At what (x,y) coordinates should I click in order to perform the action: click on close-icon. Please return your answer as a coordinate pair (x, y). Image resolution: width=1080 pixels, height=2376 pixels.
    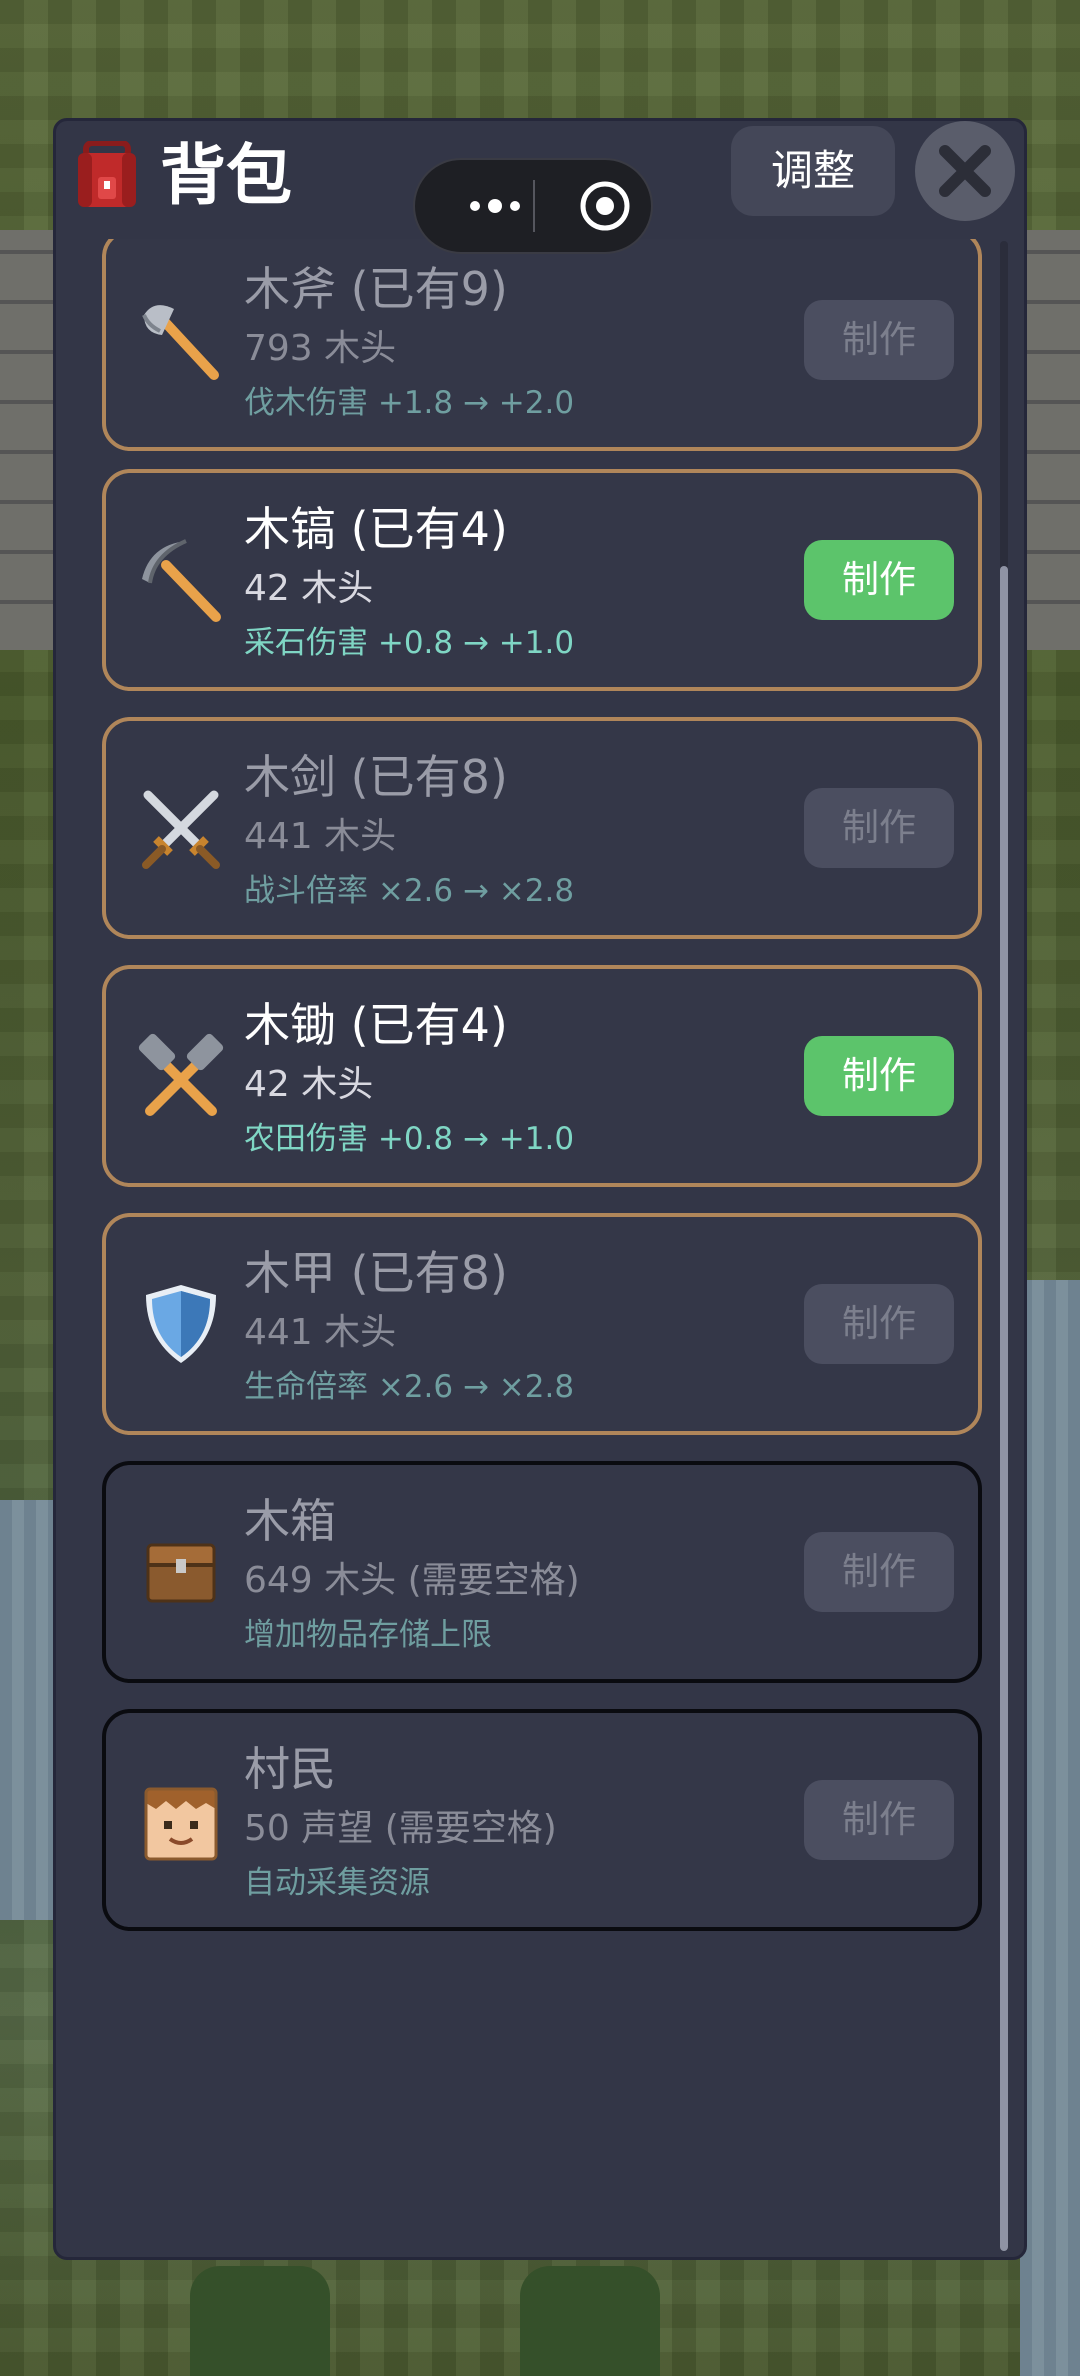
    Looking at the image, I should click on (965, 171).